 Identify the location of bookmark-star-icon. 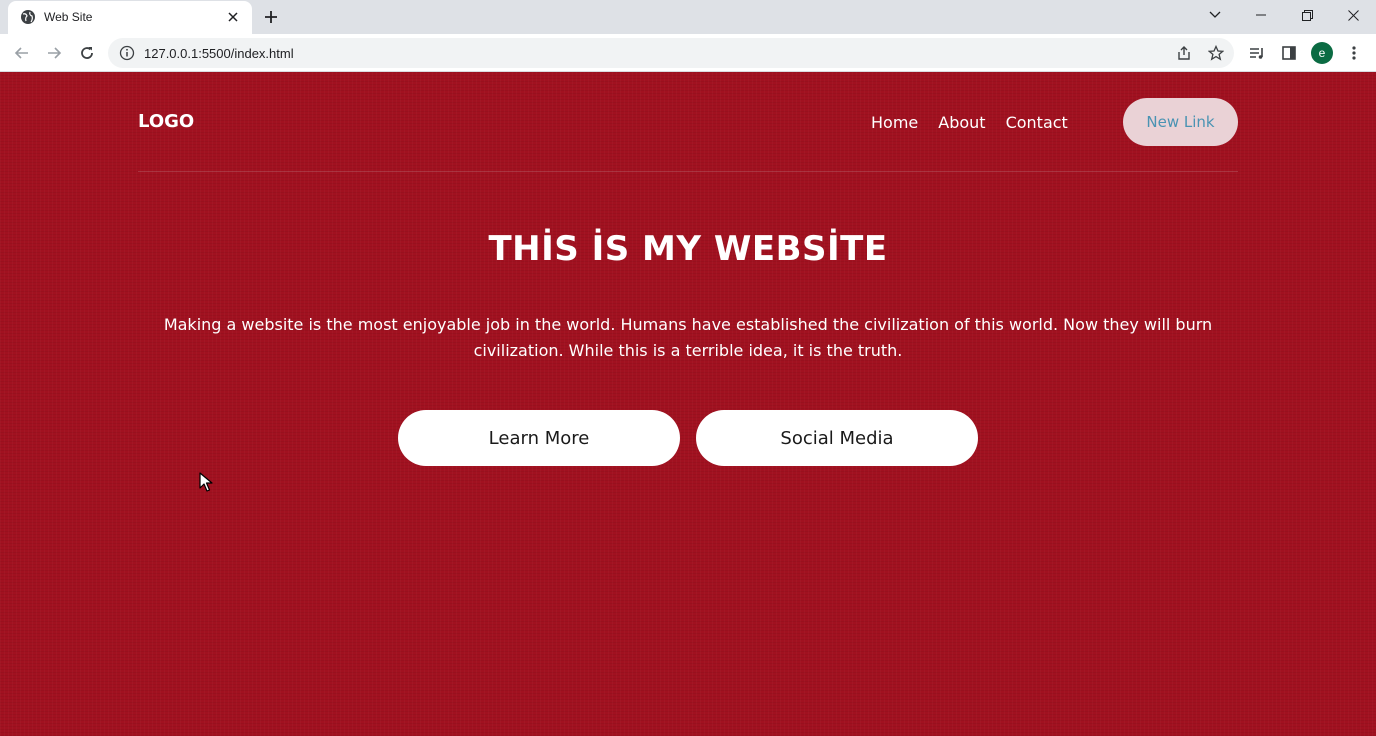
(1216, 53).